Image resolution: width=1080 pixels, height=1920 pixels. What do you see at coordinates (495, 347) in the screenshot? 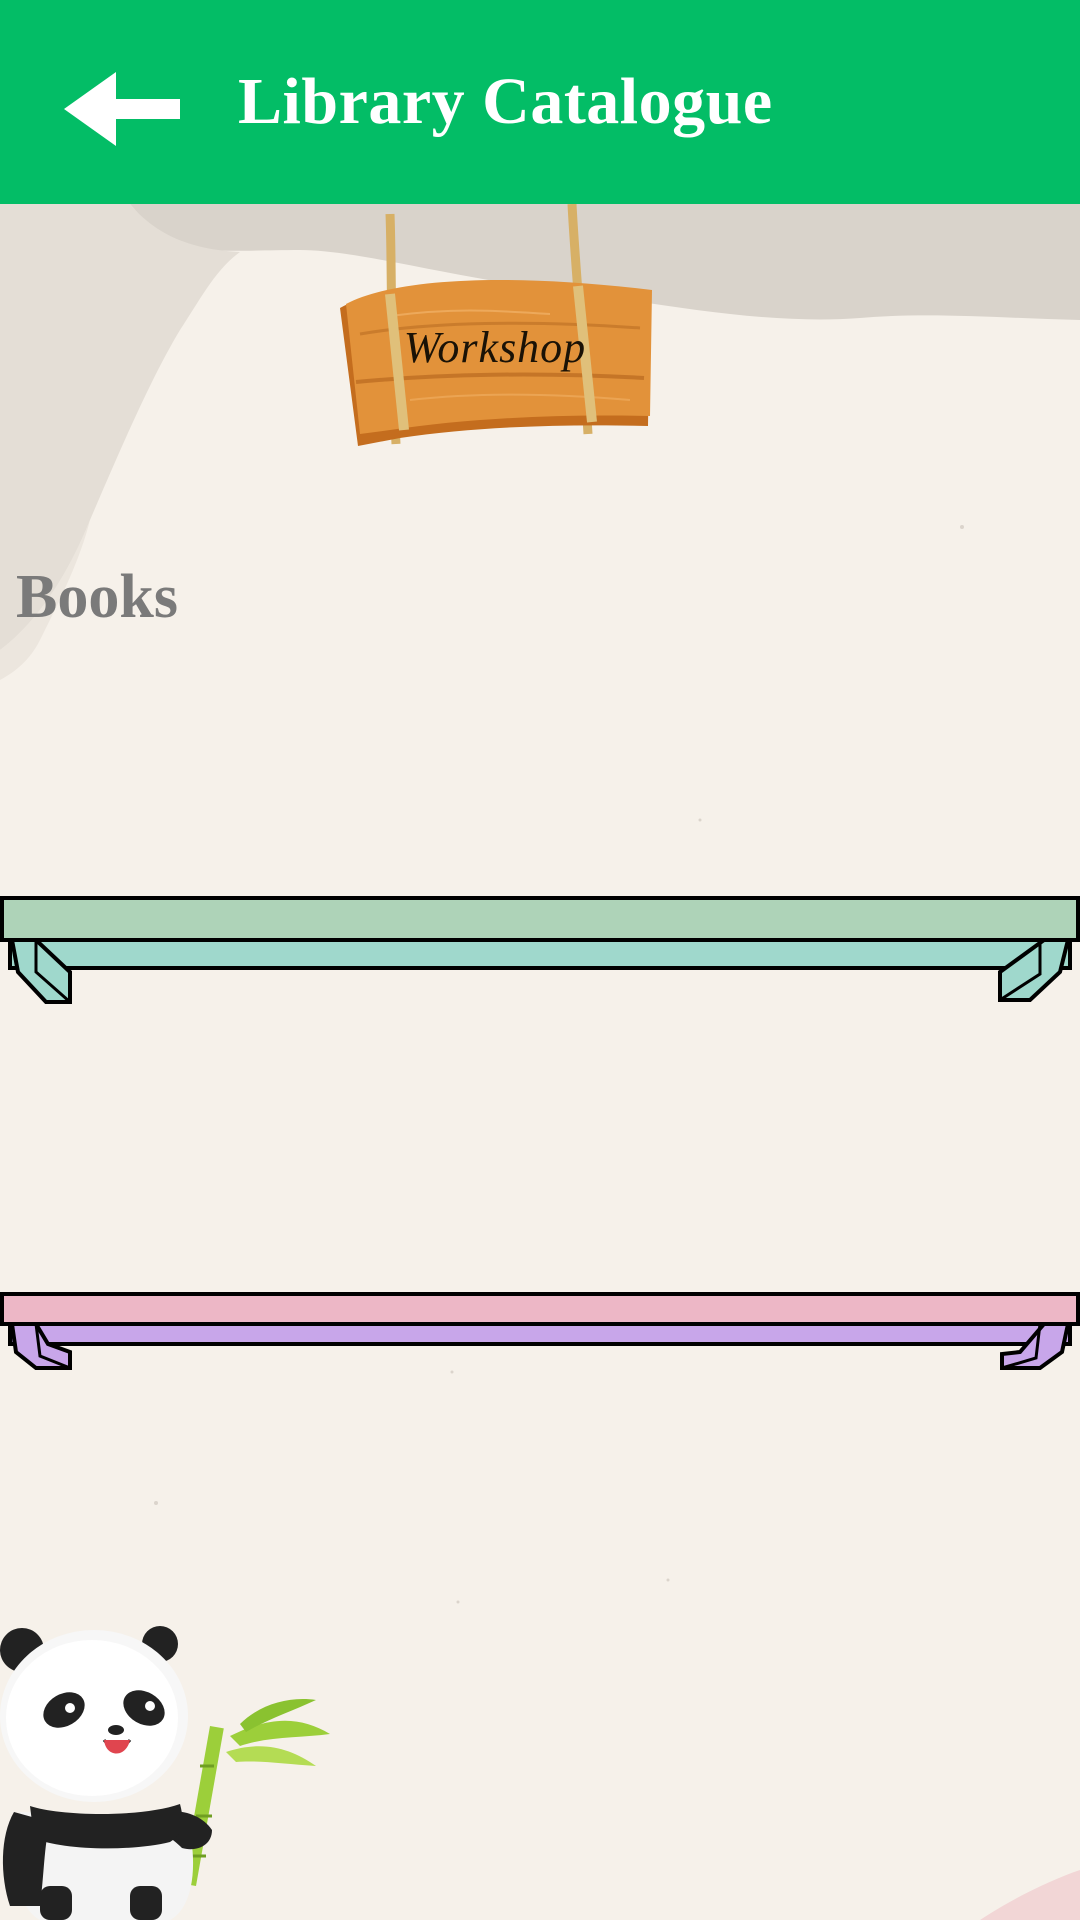
I see `sign-label: Workshop` at bounding box center [495, 347].